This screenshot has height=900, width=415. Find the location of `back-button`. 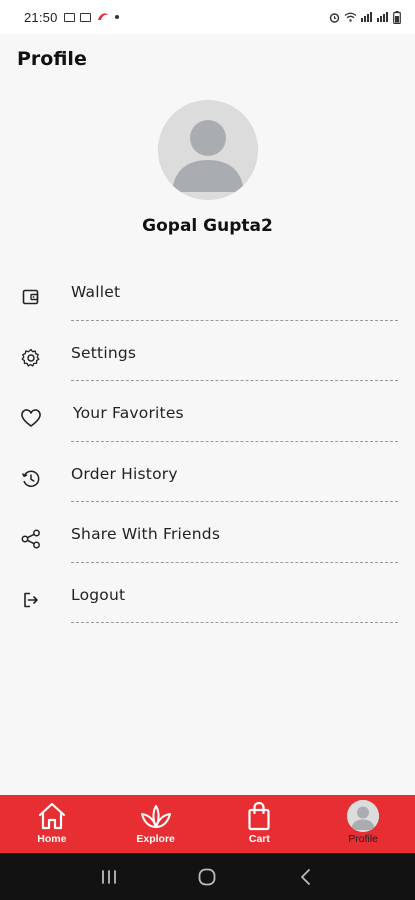

back-button is located at coordinates (306, 877).